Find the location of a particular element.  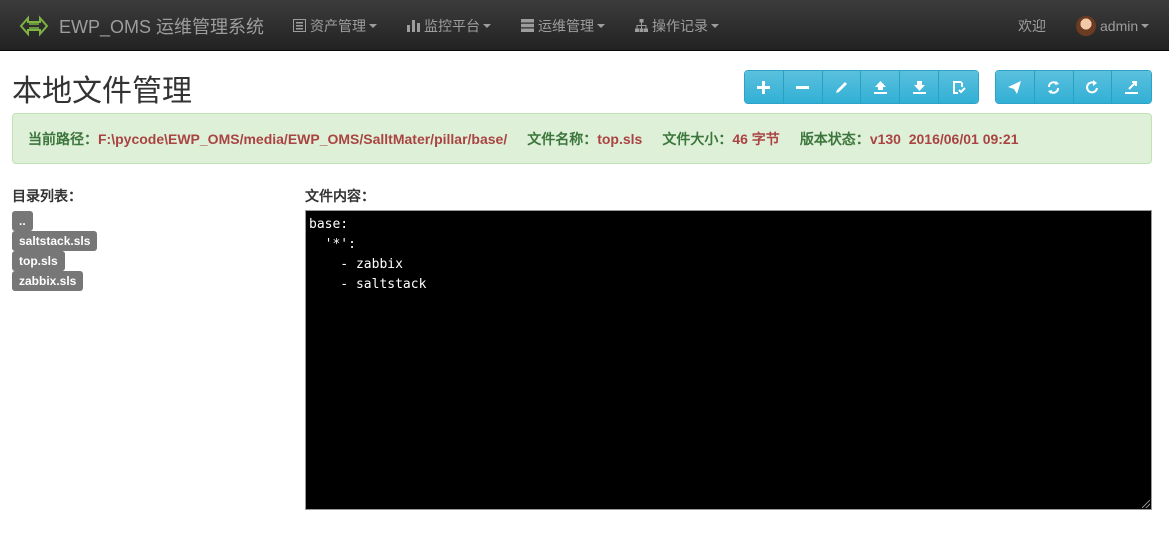

sync-button is located at coordinates (1054, 87).